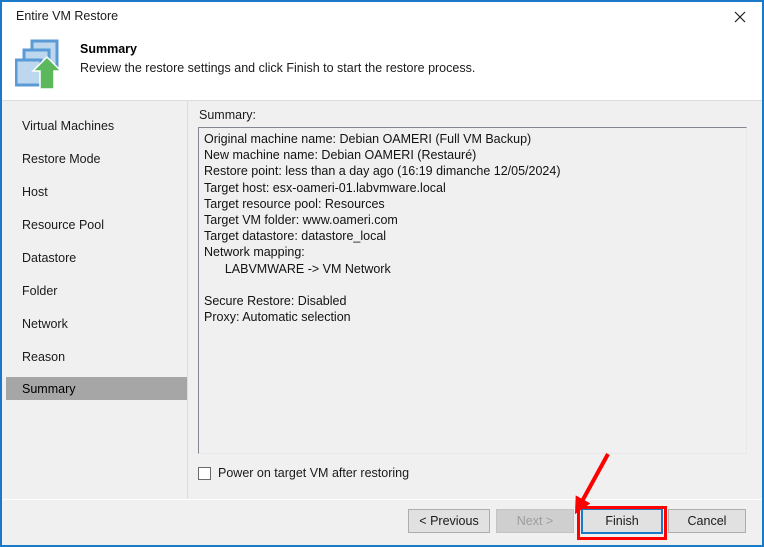 The image size is (764, 547). I want to click on sidebar-item-folder: Folder, so click(96, 290).